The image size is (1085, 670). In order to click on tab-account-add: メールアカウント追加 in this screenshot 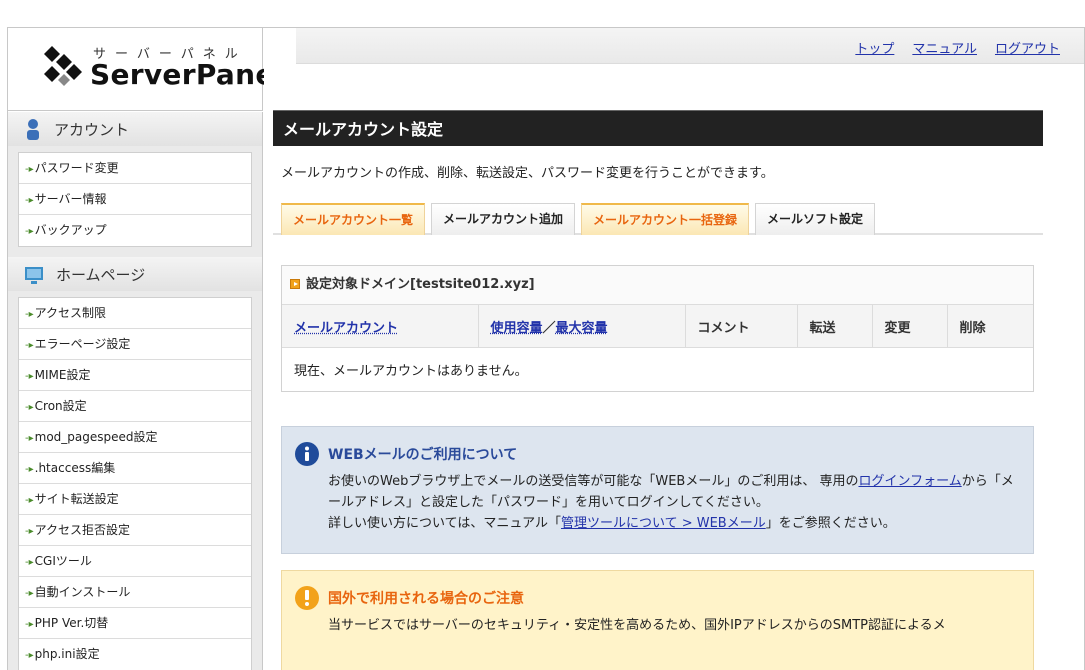, I will do `click(503, 219)`.